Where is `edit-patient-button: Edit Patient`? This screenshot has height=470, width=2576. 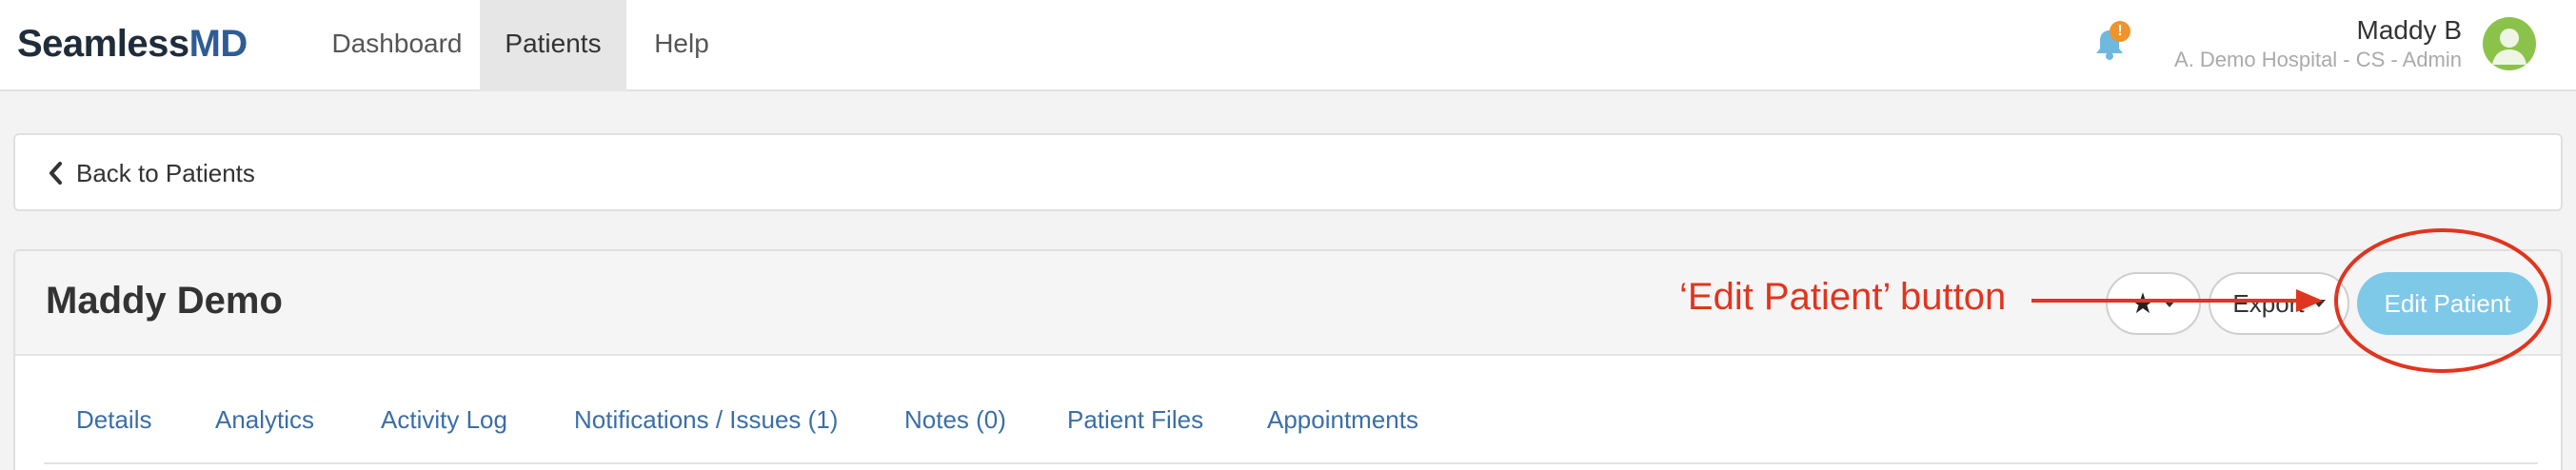 edit-patient-button: Edit Patient is located at coordinates (2447, 303).